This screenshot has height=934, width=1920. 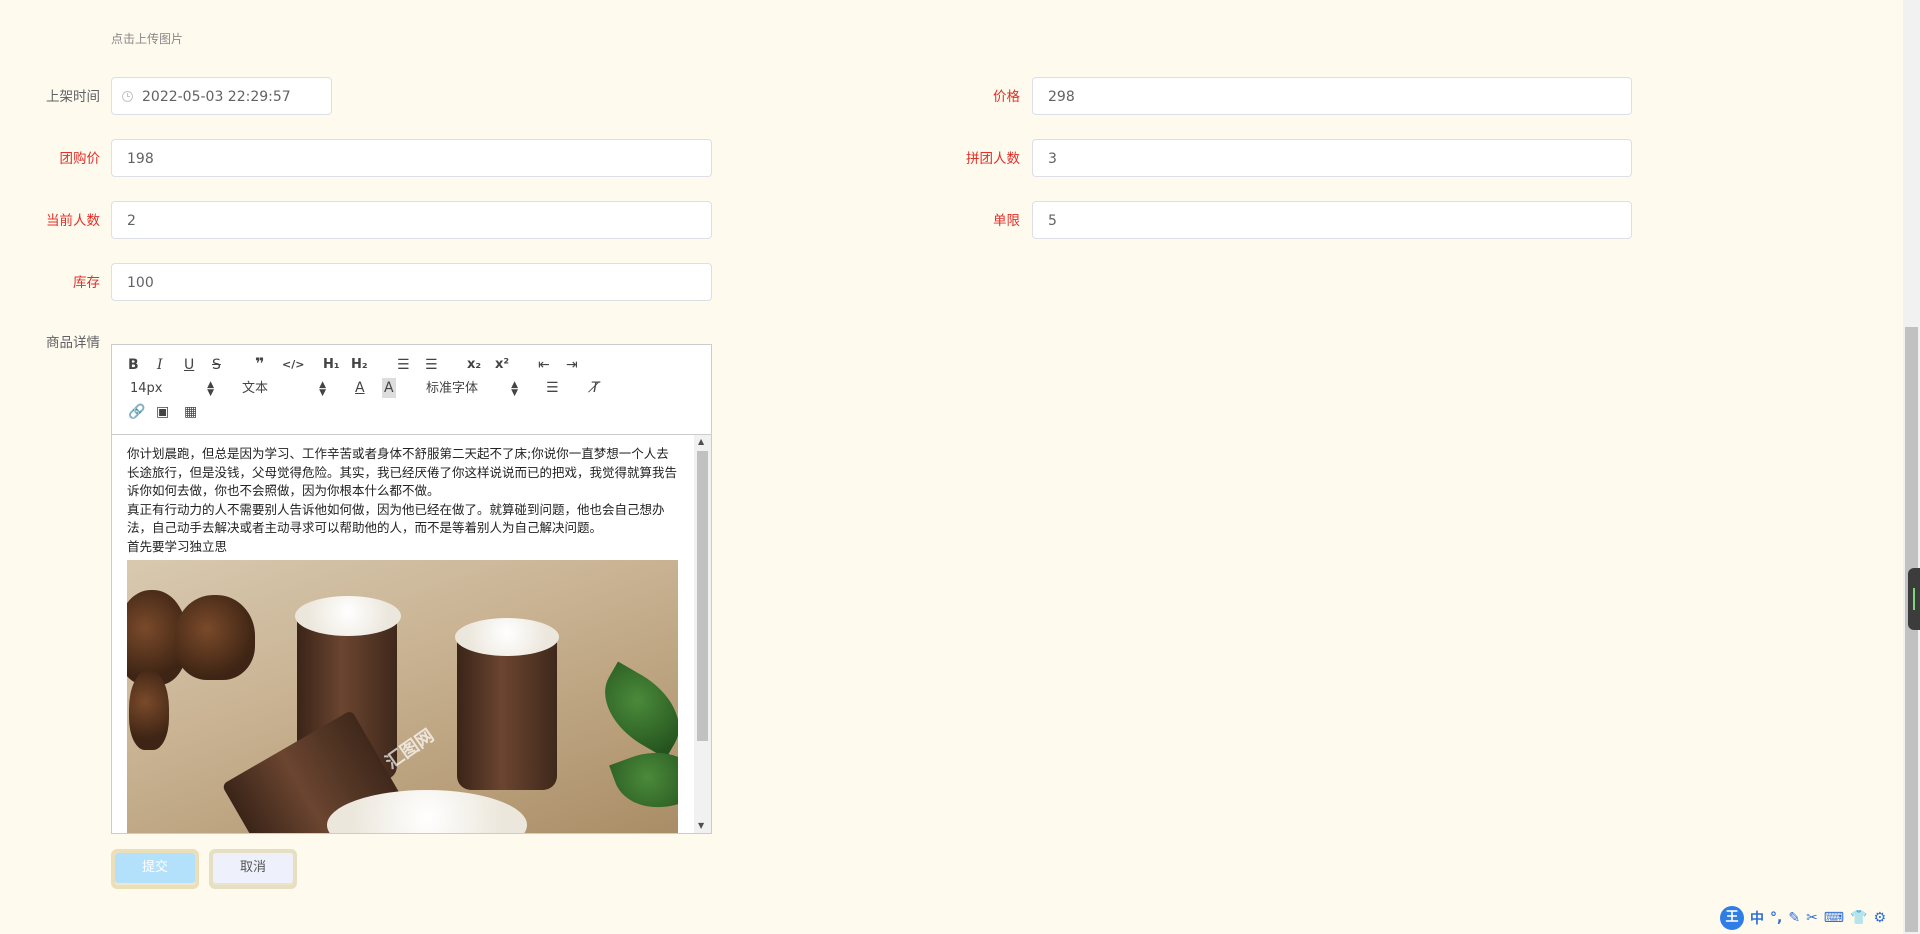 What do you see at coordinates (389, 388) in the screenshot?
I see `background-color-button: A` at bounding box center [389, 388].